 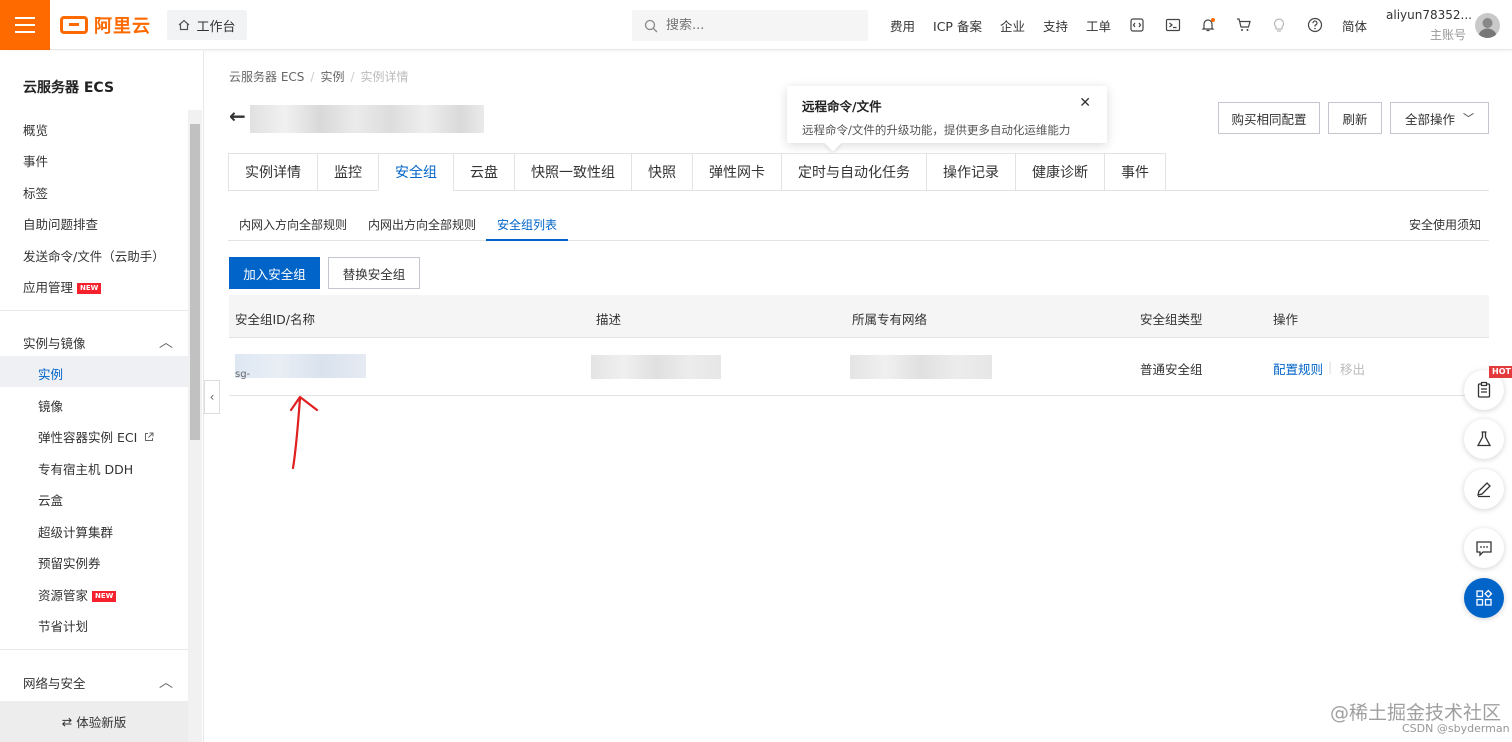 I want to click on help-icon, so click(x=1315, y=25).